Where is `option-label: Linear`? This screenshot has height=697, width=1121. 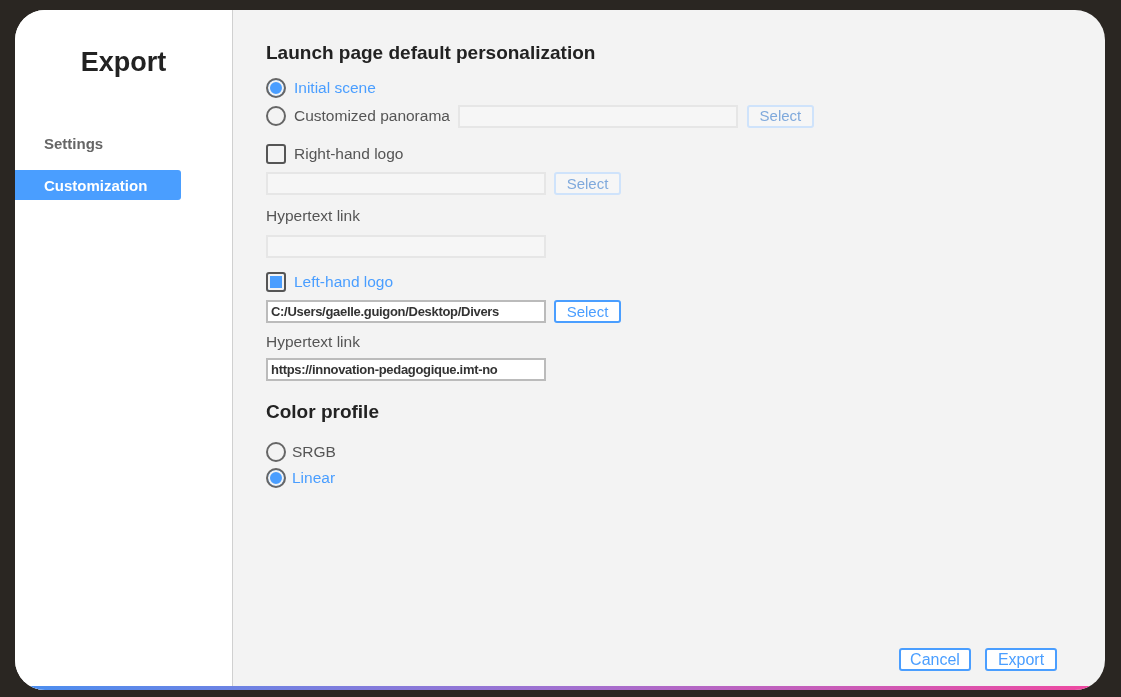 option-label: Linear is located at coordinates (314, 478).